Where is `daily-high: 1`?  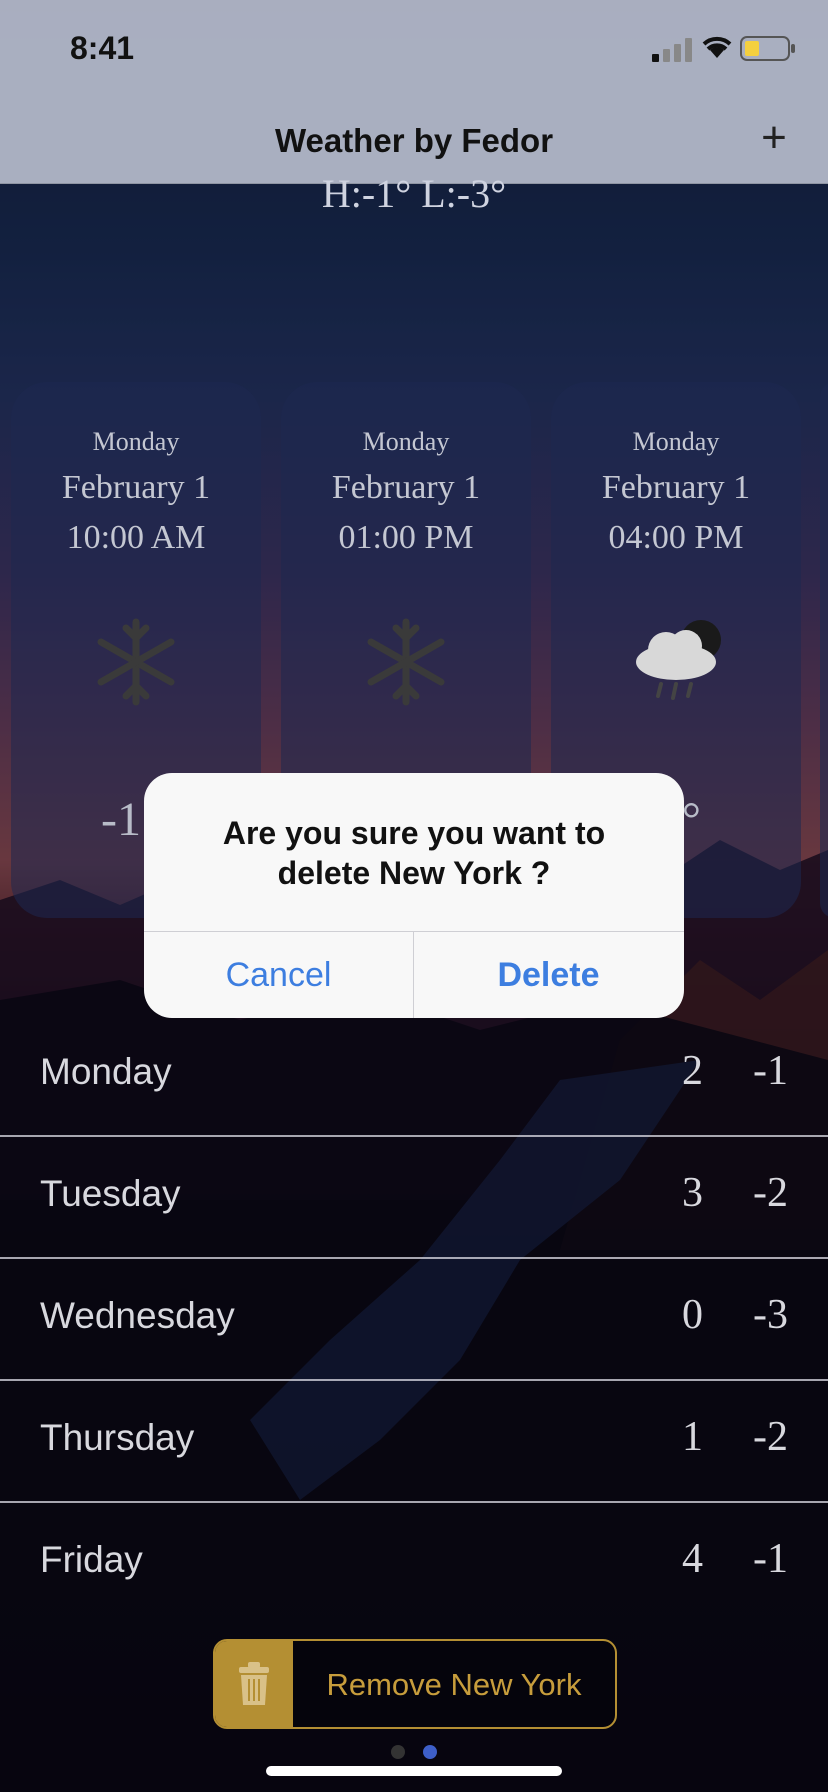 daily-high: 1 is located at coordinates (692, 1437).